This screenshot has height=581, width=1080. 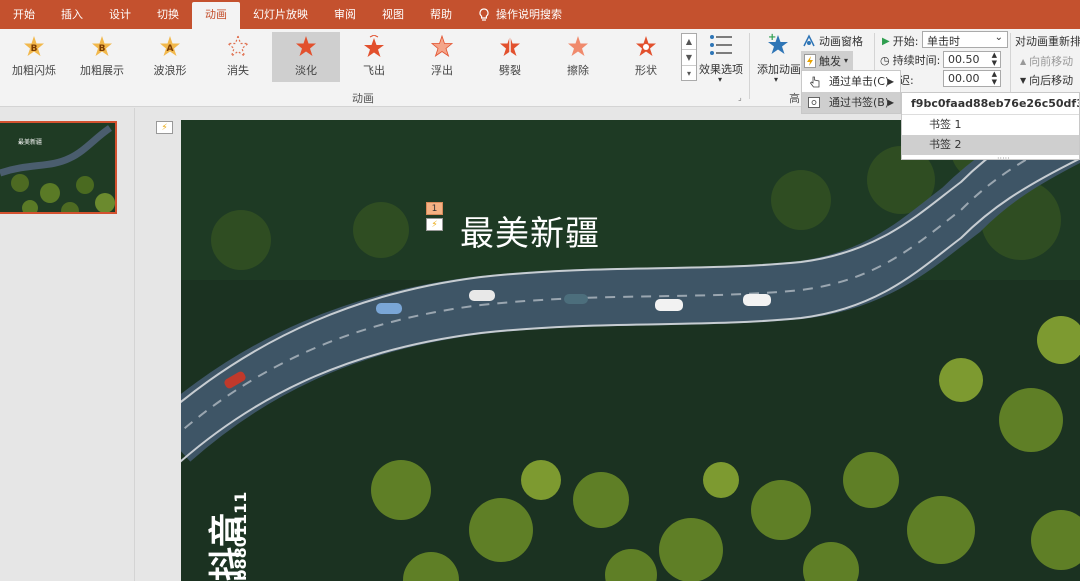 I want to click on ribbon-tab-bar: 开始 插入 设计 切换 动画 幻灯片放映 审阅 视图 帮助 操作说明搜索, so click(x=540, y=14).